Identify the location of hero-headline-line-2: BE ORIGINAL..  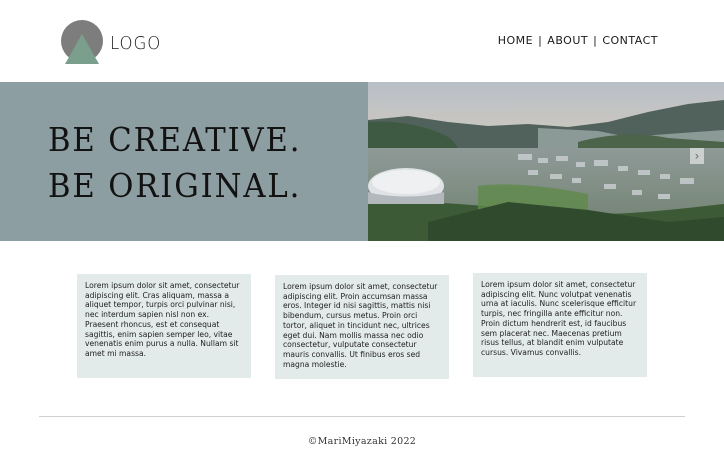
(175, 185).